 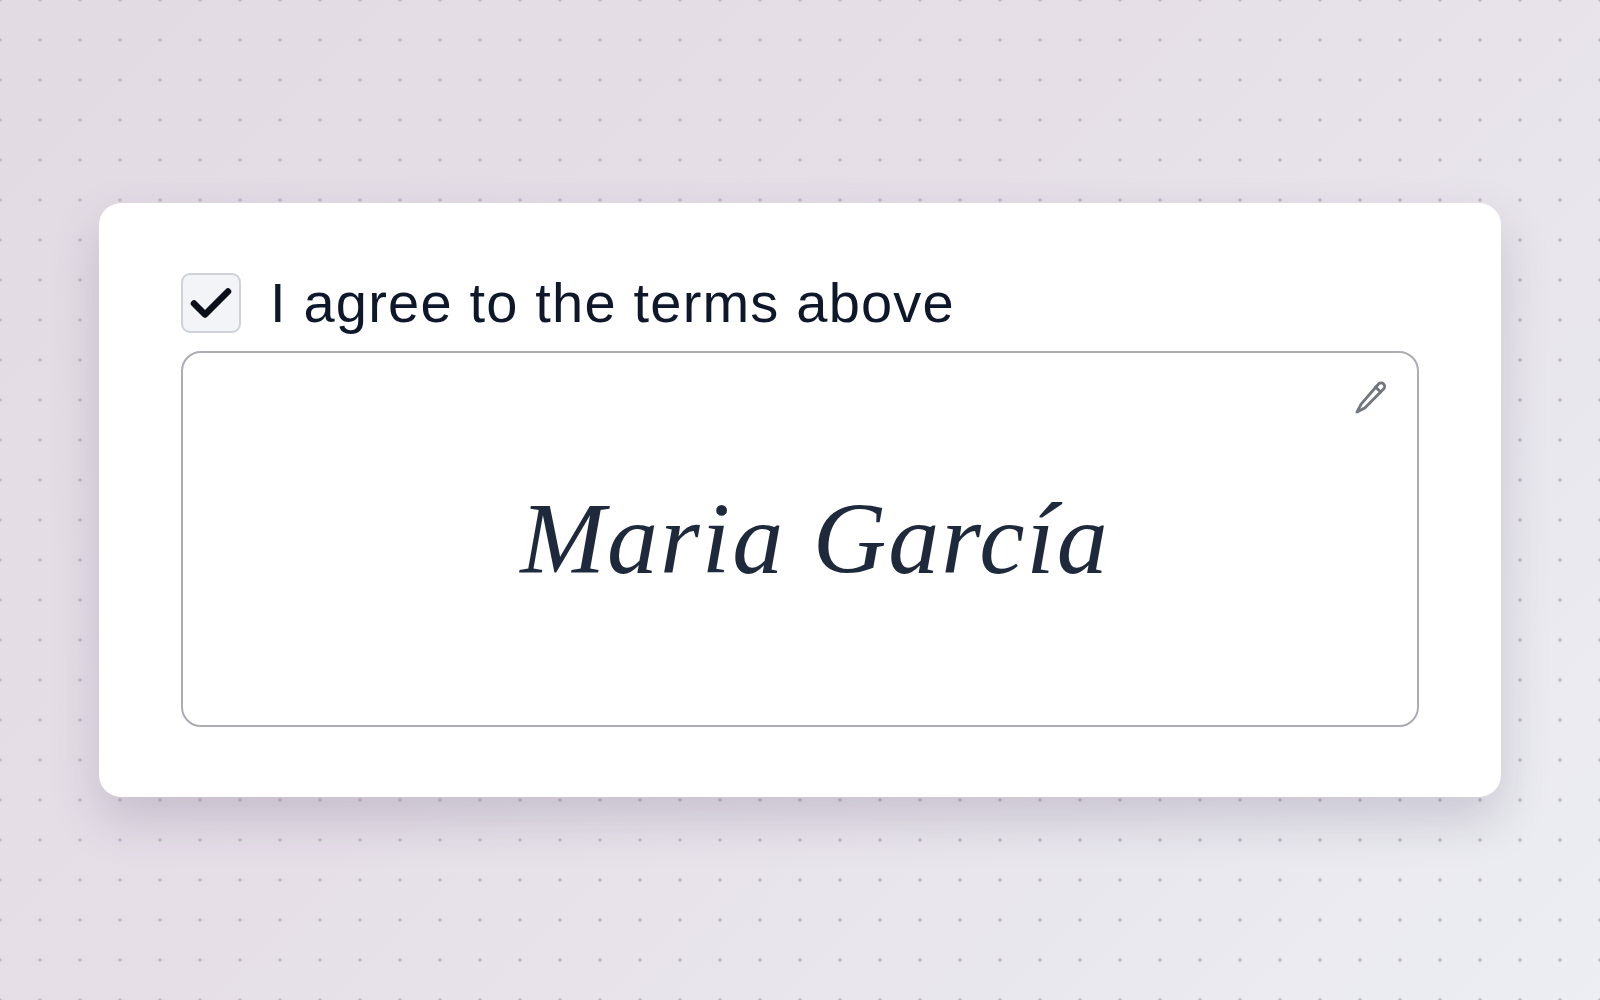 I want to click on checkmark-icon, so click(x=211, y=303).